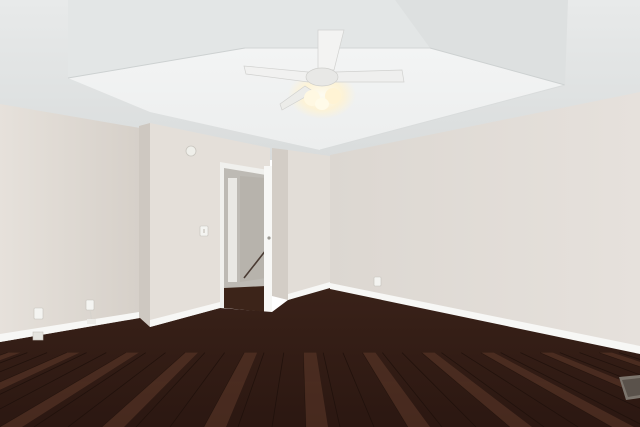 This screenshot has width=640, height=427. What do you see at coordinates (280, 224) in the screenshot?
I see `doorway-right-wall` at bounding box center [280, 224].